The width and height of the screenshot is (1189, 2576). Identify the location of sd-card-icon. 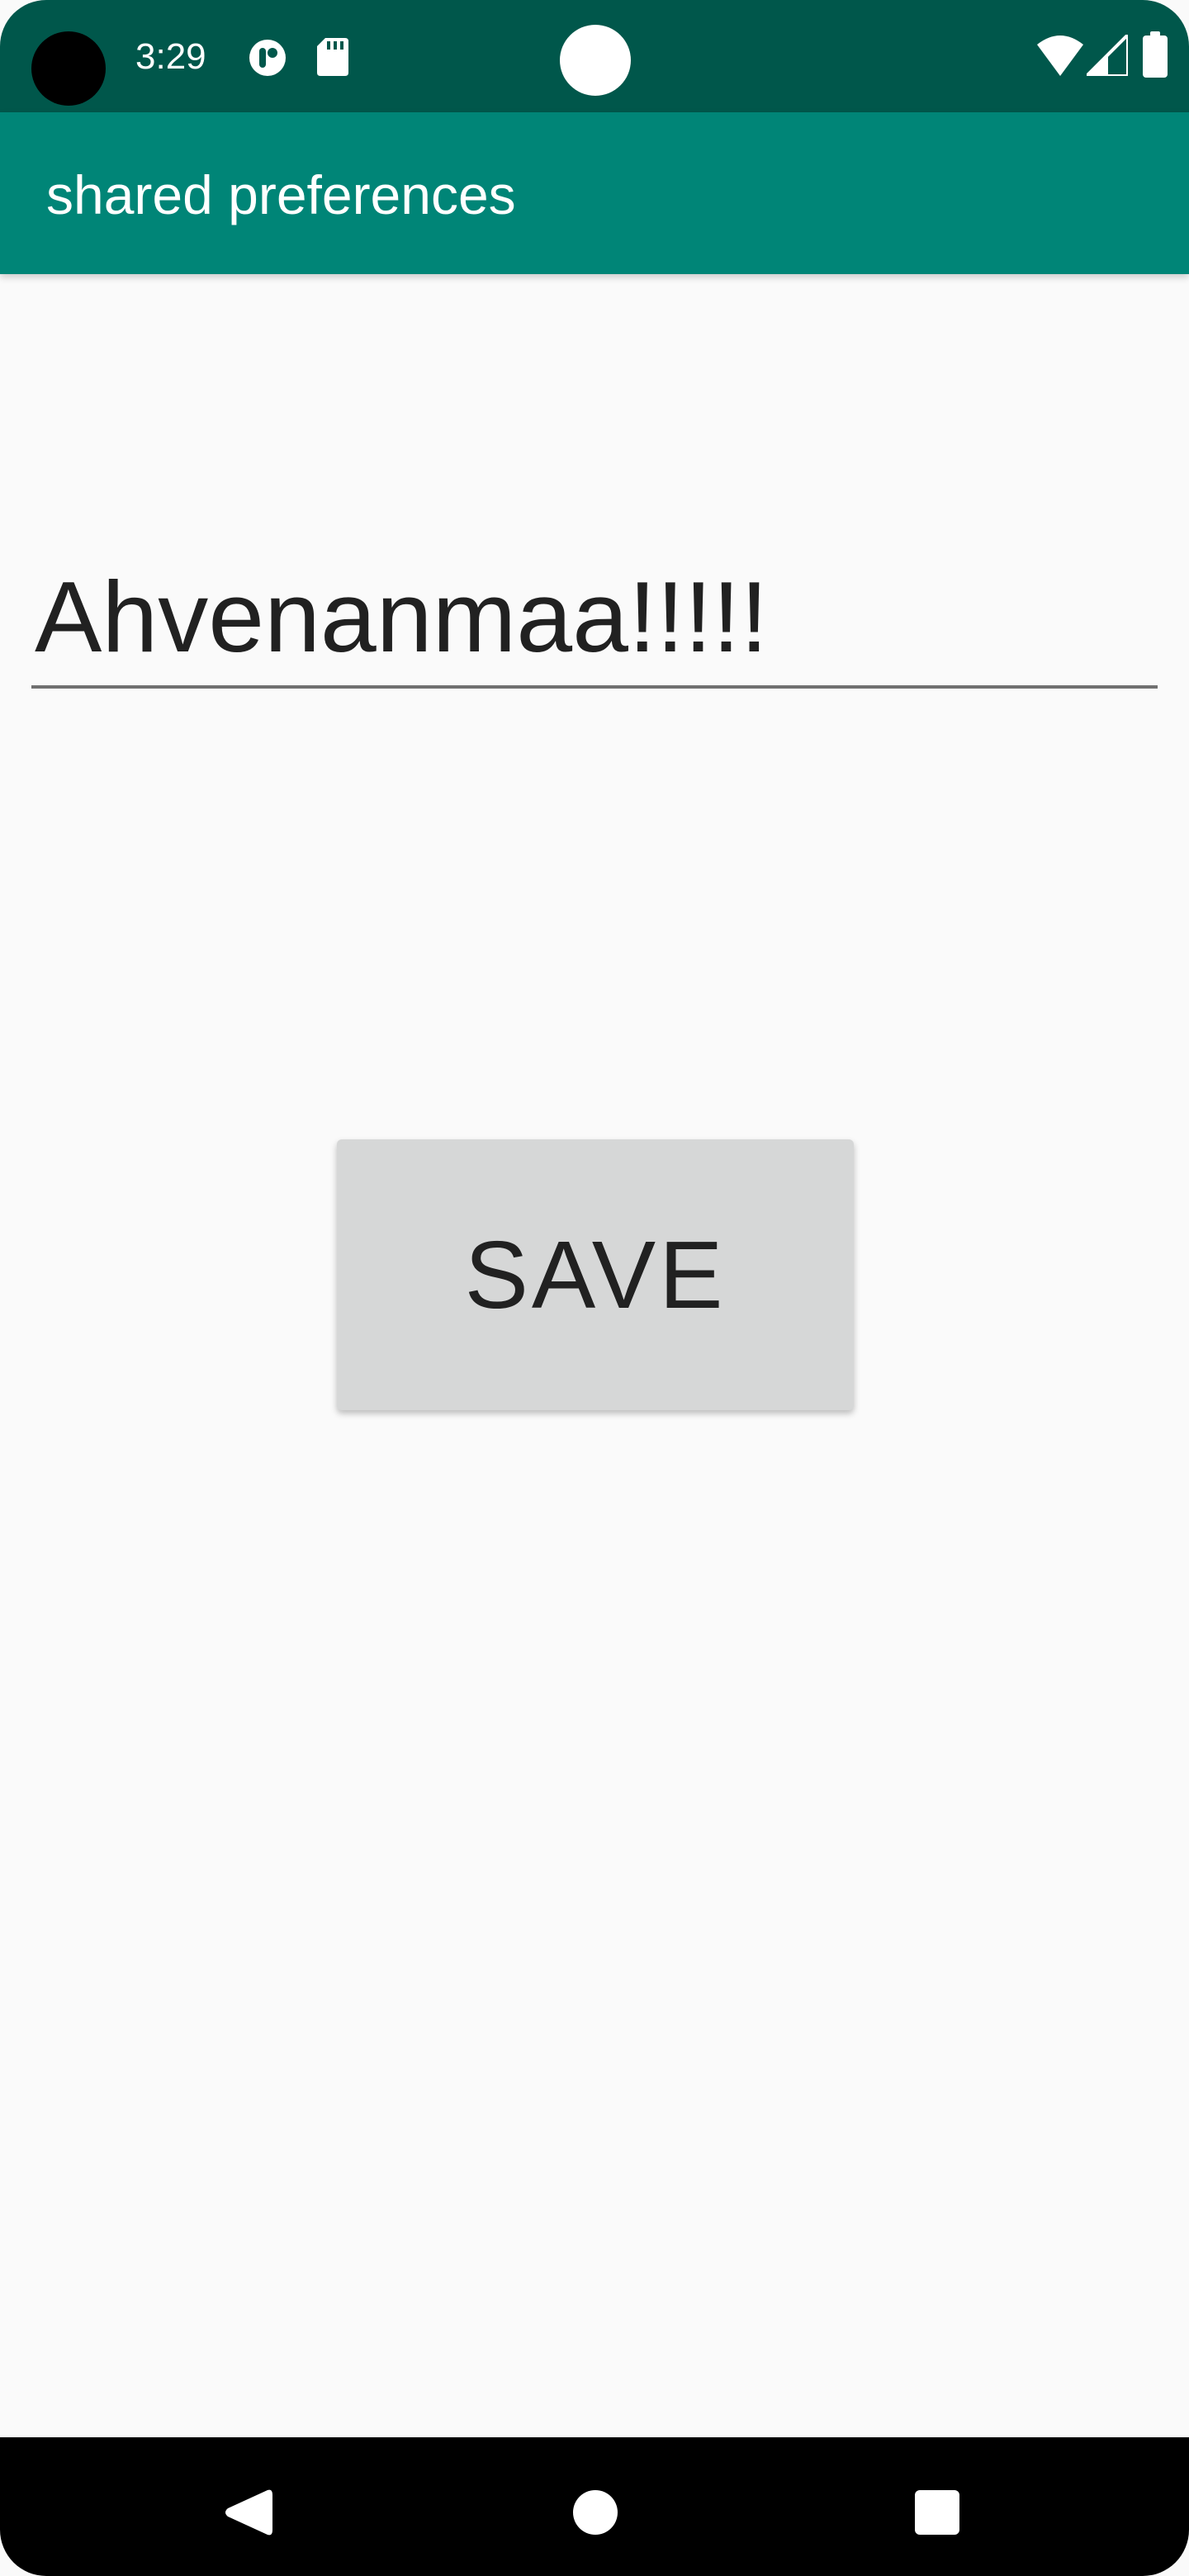
(332, 57).